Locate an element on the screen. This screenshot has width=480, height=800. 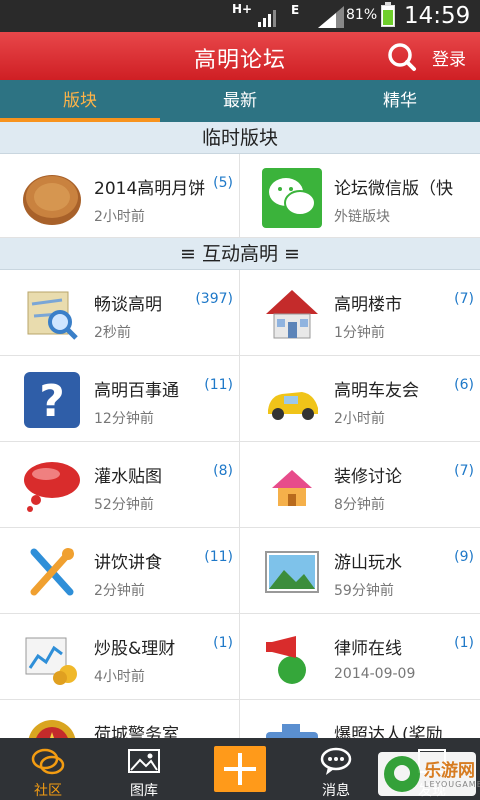
board-count: (6) is located at coordinates (464, 385).